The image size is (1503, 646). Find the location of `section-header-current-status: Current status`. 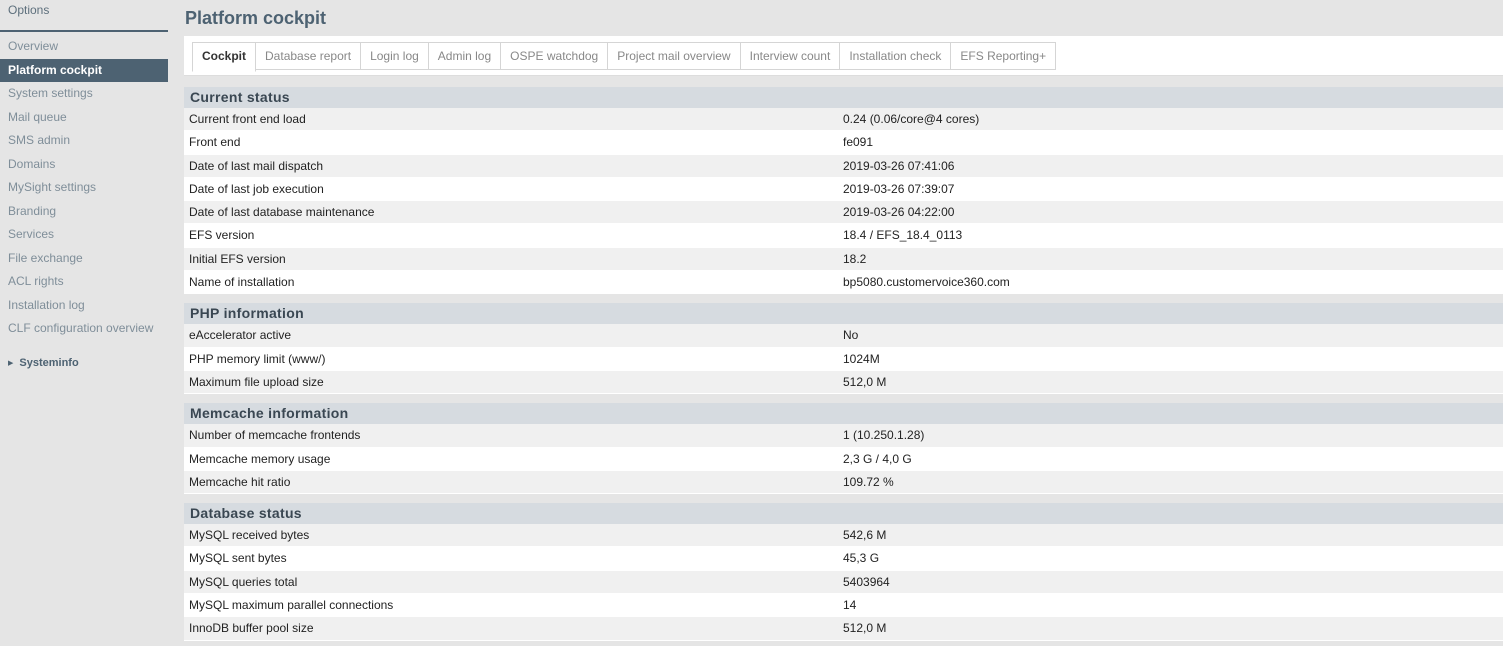

section-header-current-status: Current status is located at coordinates (843, 97).